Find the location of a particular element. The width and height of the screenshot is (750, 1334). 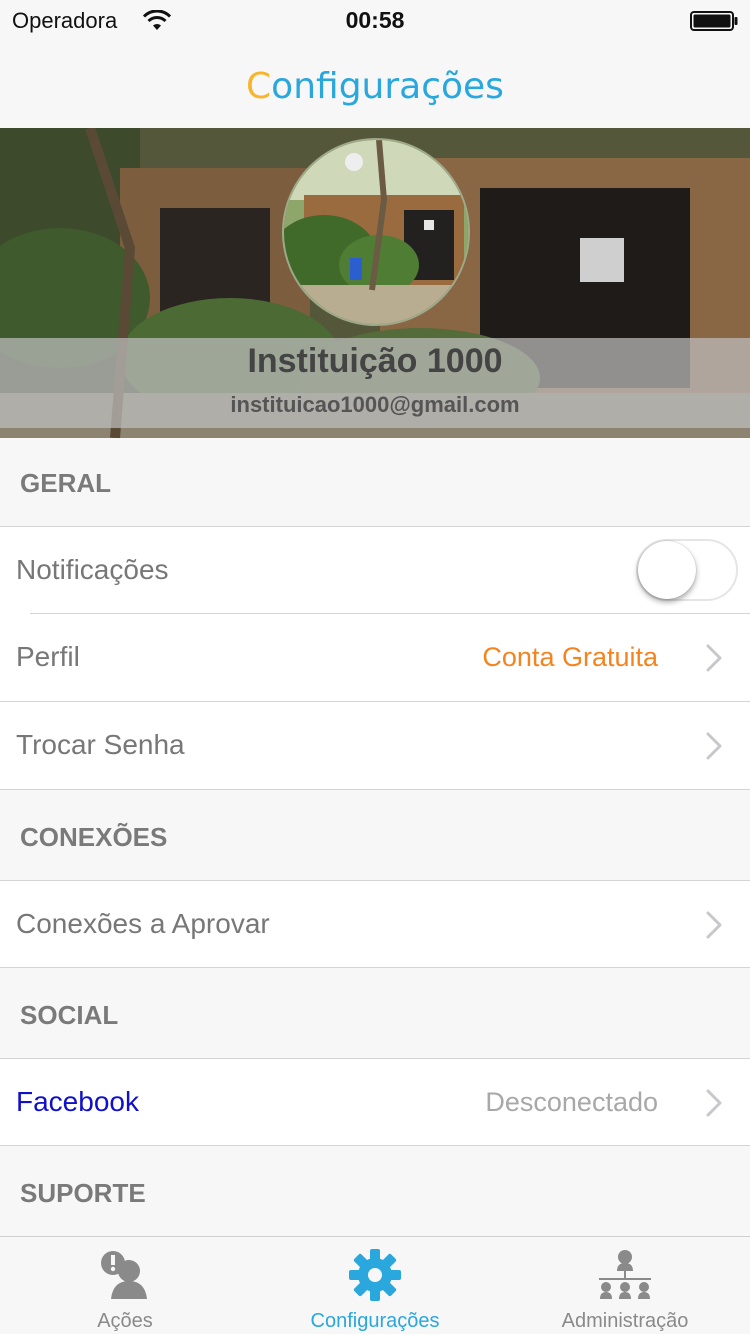

navigation-bar: Configurações is located at coordinates (375, 84).